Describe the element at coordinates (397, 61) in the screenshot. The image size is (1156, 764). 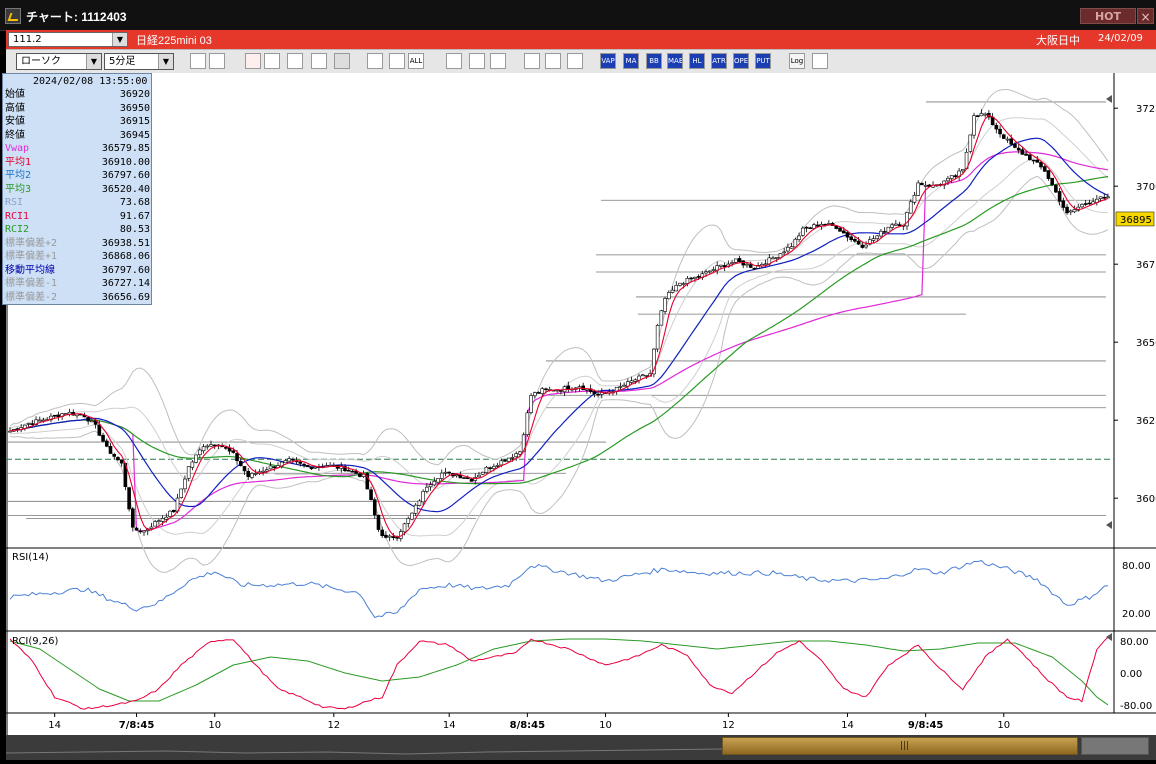
I see `toolbar-step-icon` at that location.